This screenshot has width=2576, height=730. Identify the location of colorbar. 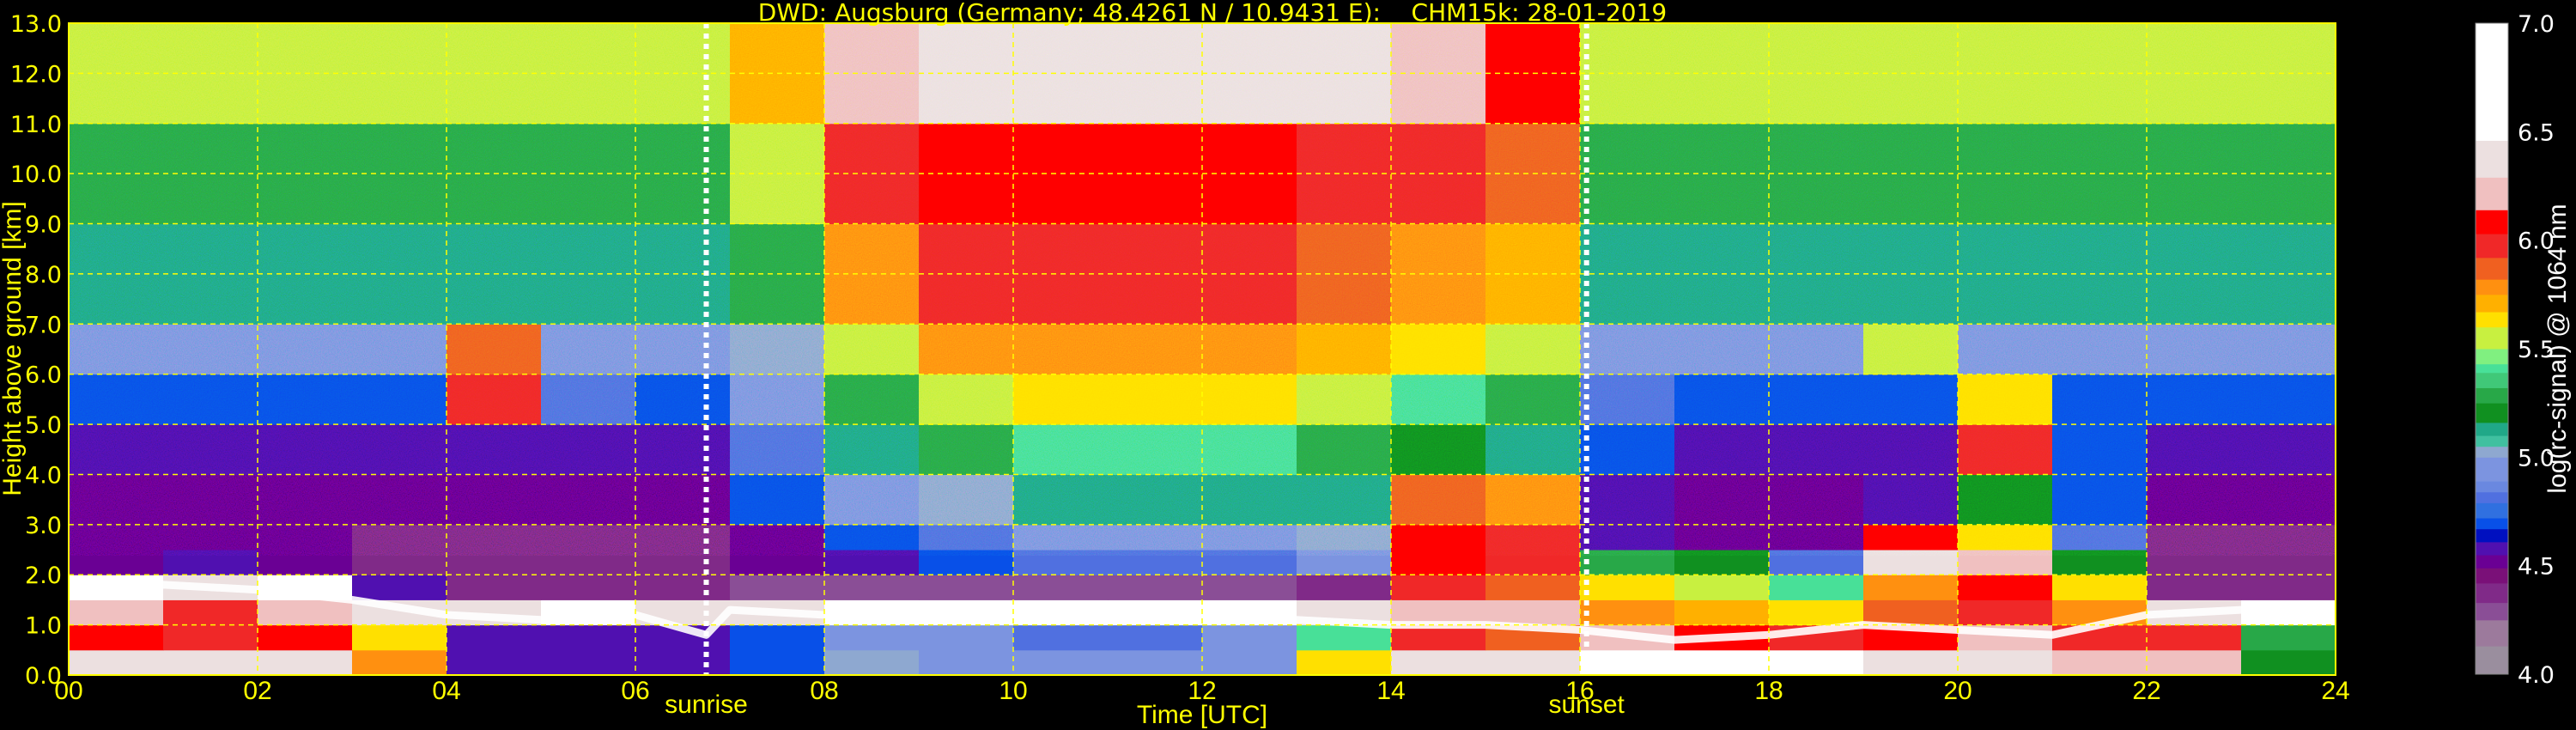
(2492, 348).